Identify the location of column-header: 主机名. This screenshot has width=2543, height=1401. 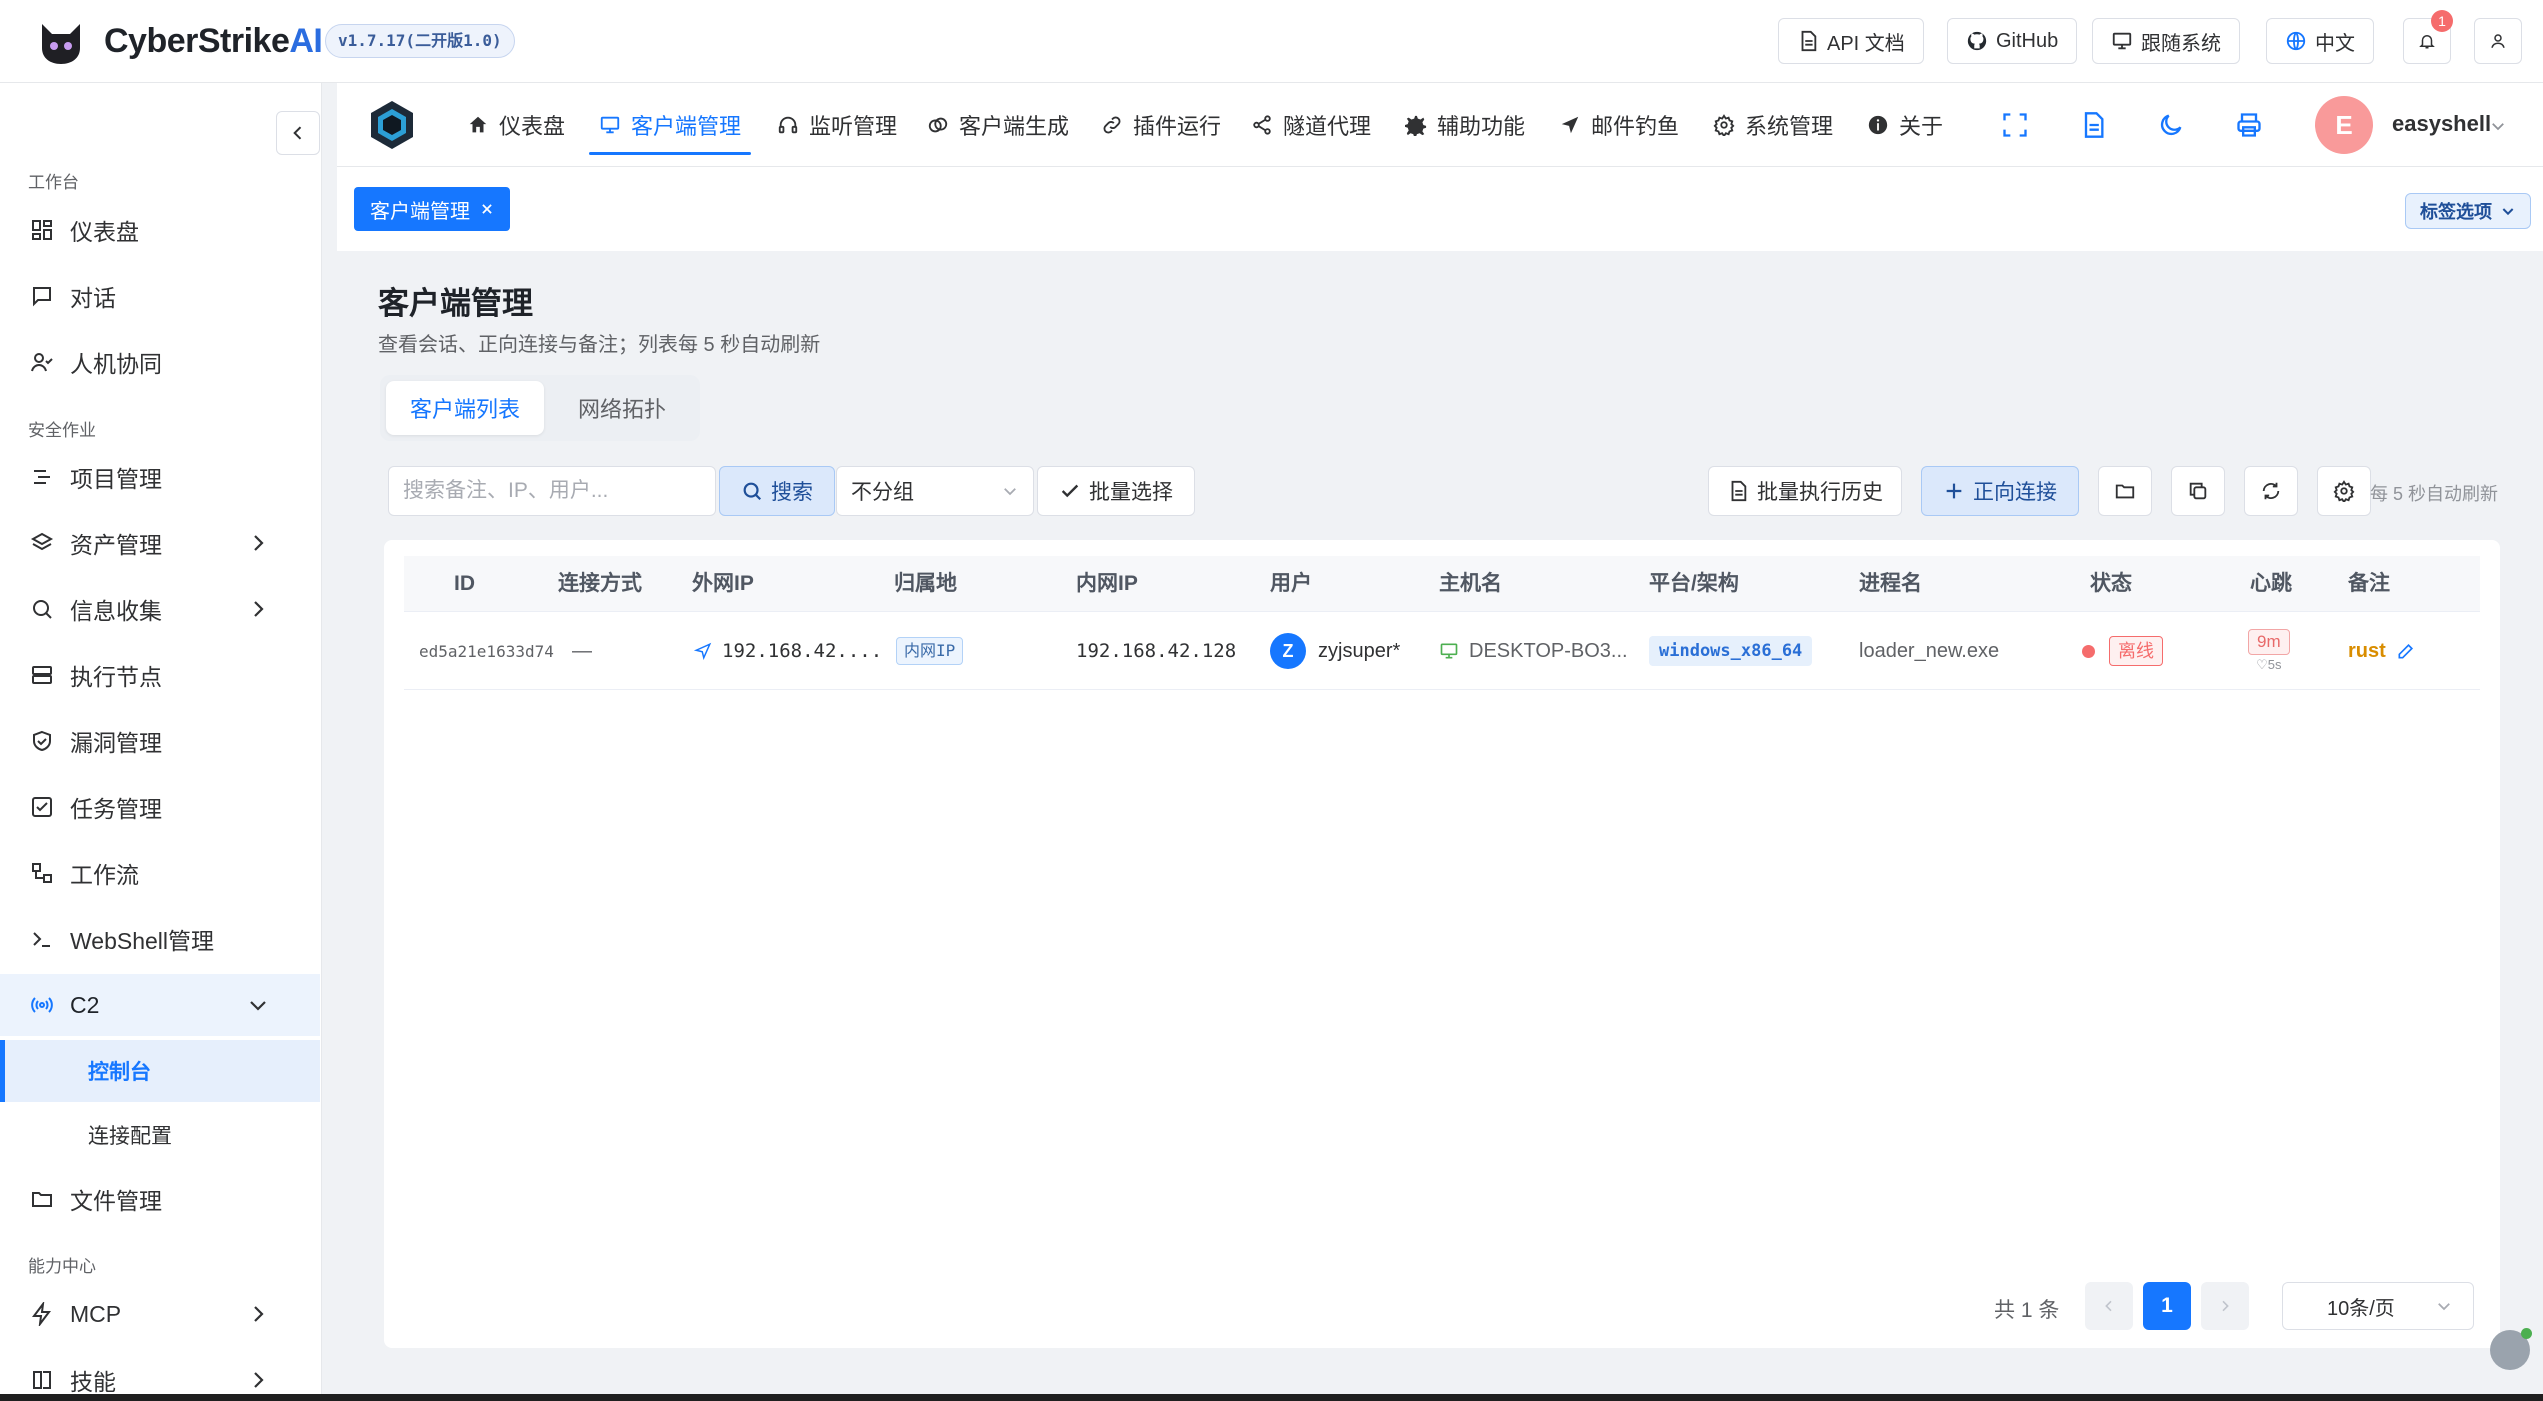
(1470, 584).